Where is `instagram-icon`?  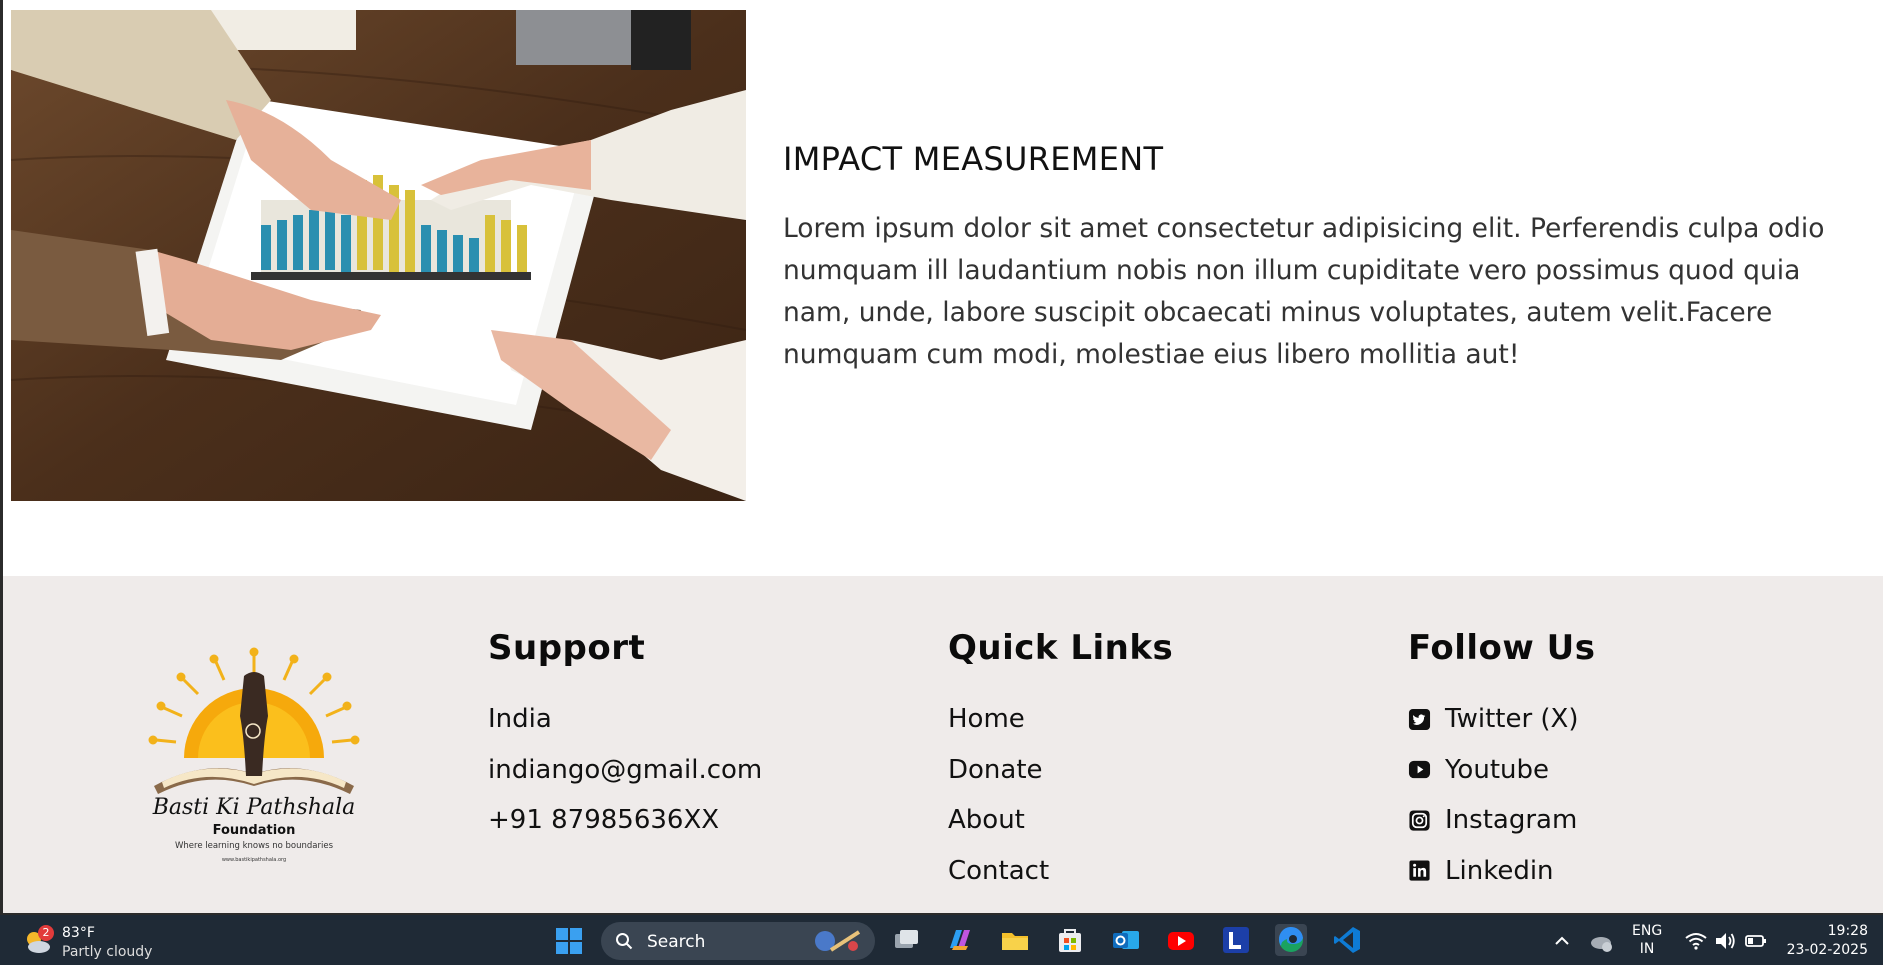
instagram-icon is located at coordinates (1419, 820).